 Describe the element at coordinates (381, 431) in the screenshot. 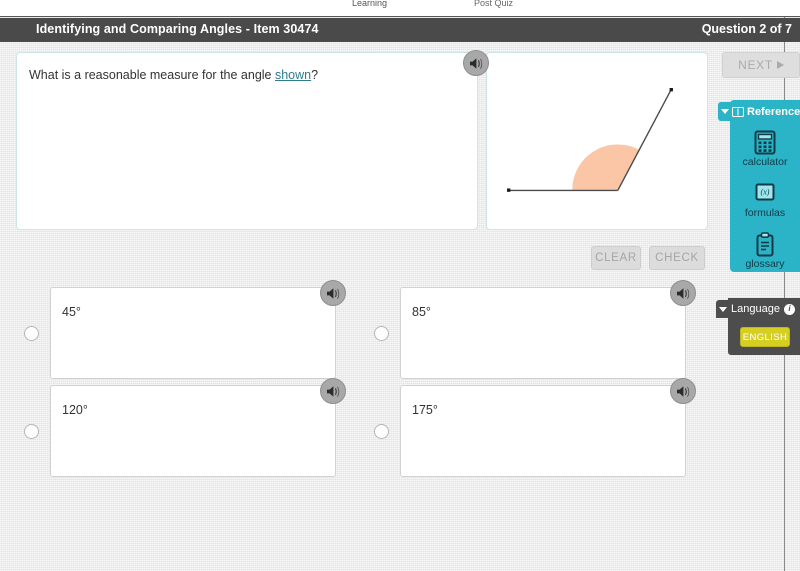

I see `radio-option-d` at that location.